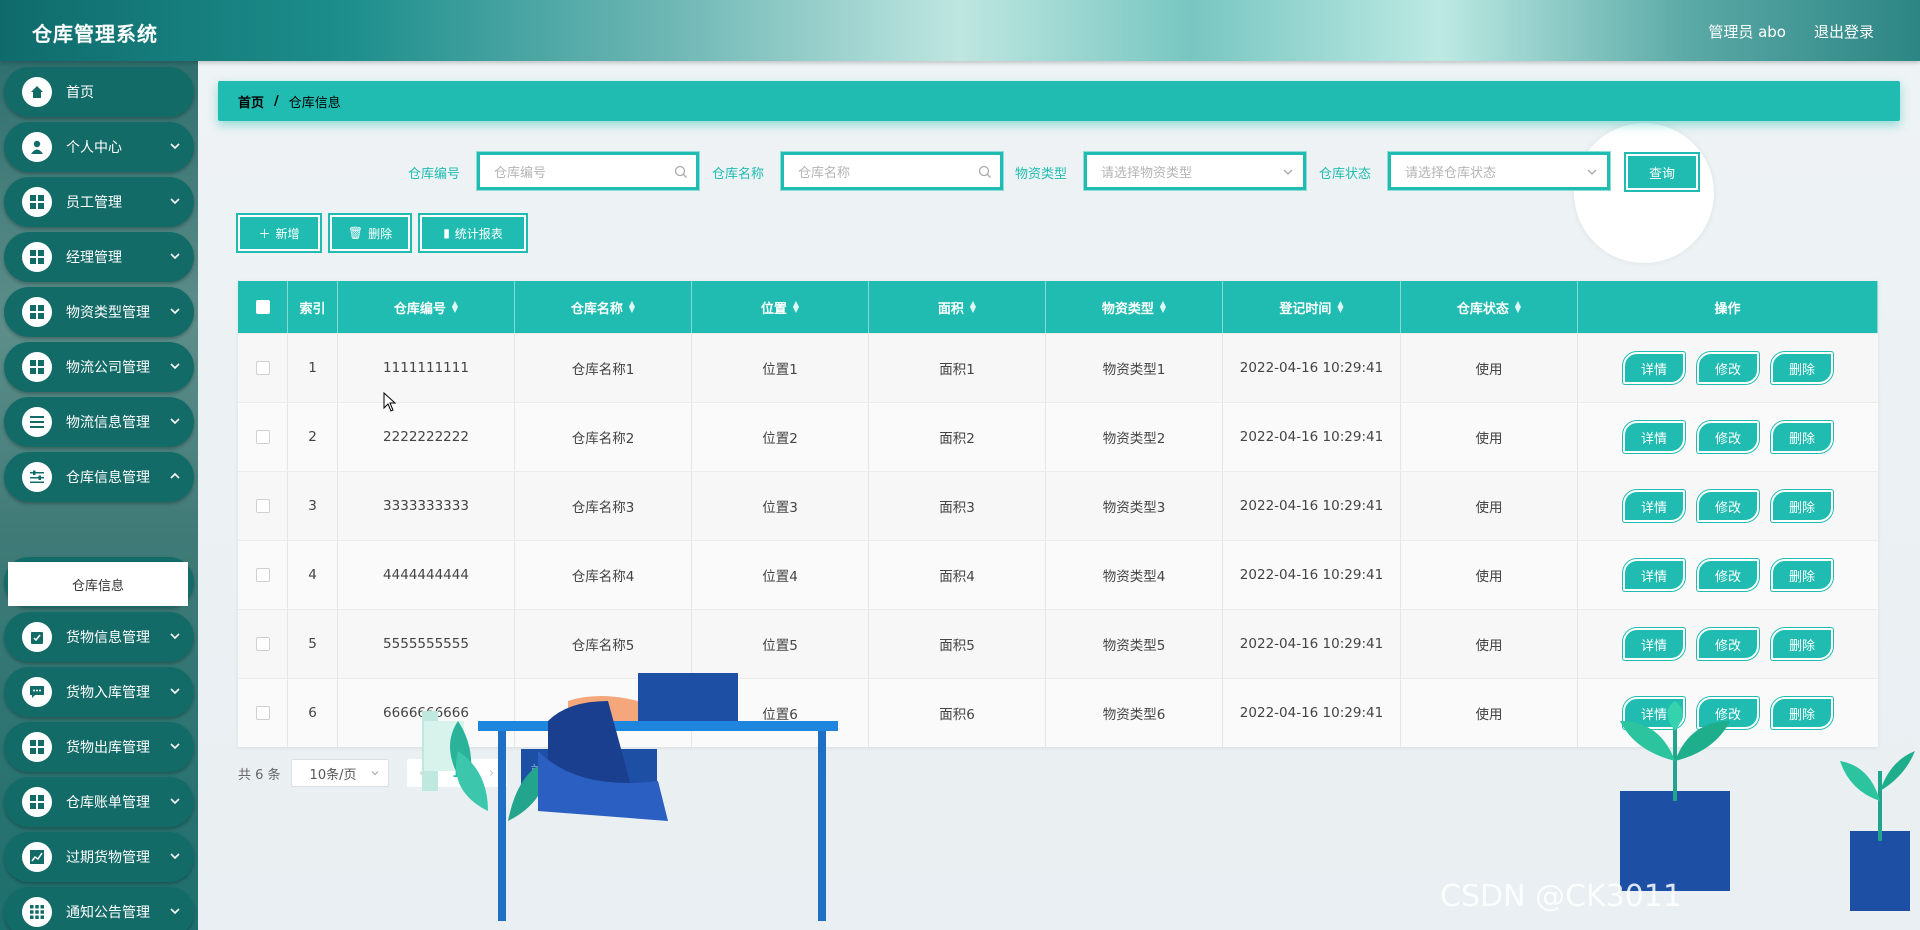 The image size is (1920, 930). I want to click on sidebar-item-label: 货物入库管理, so click(108, 693).